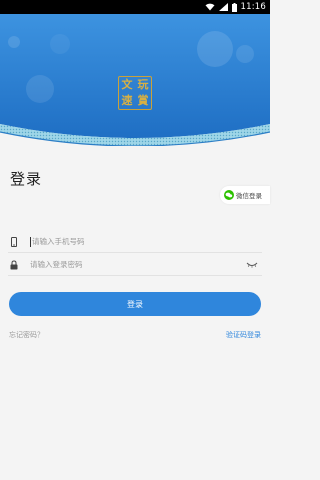  I want to click on app-logo: 文 玩 速 賞, so click(135, 93).